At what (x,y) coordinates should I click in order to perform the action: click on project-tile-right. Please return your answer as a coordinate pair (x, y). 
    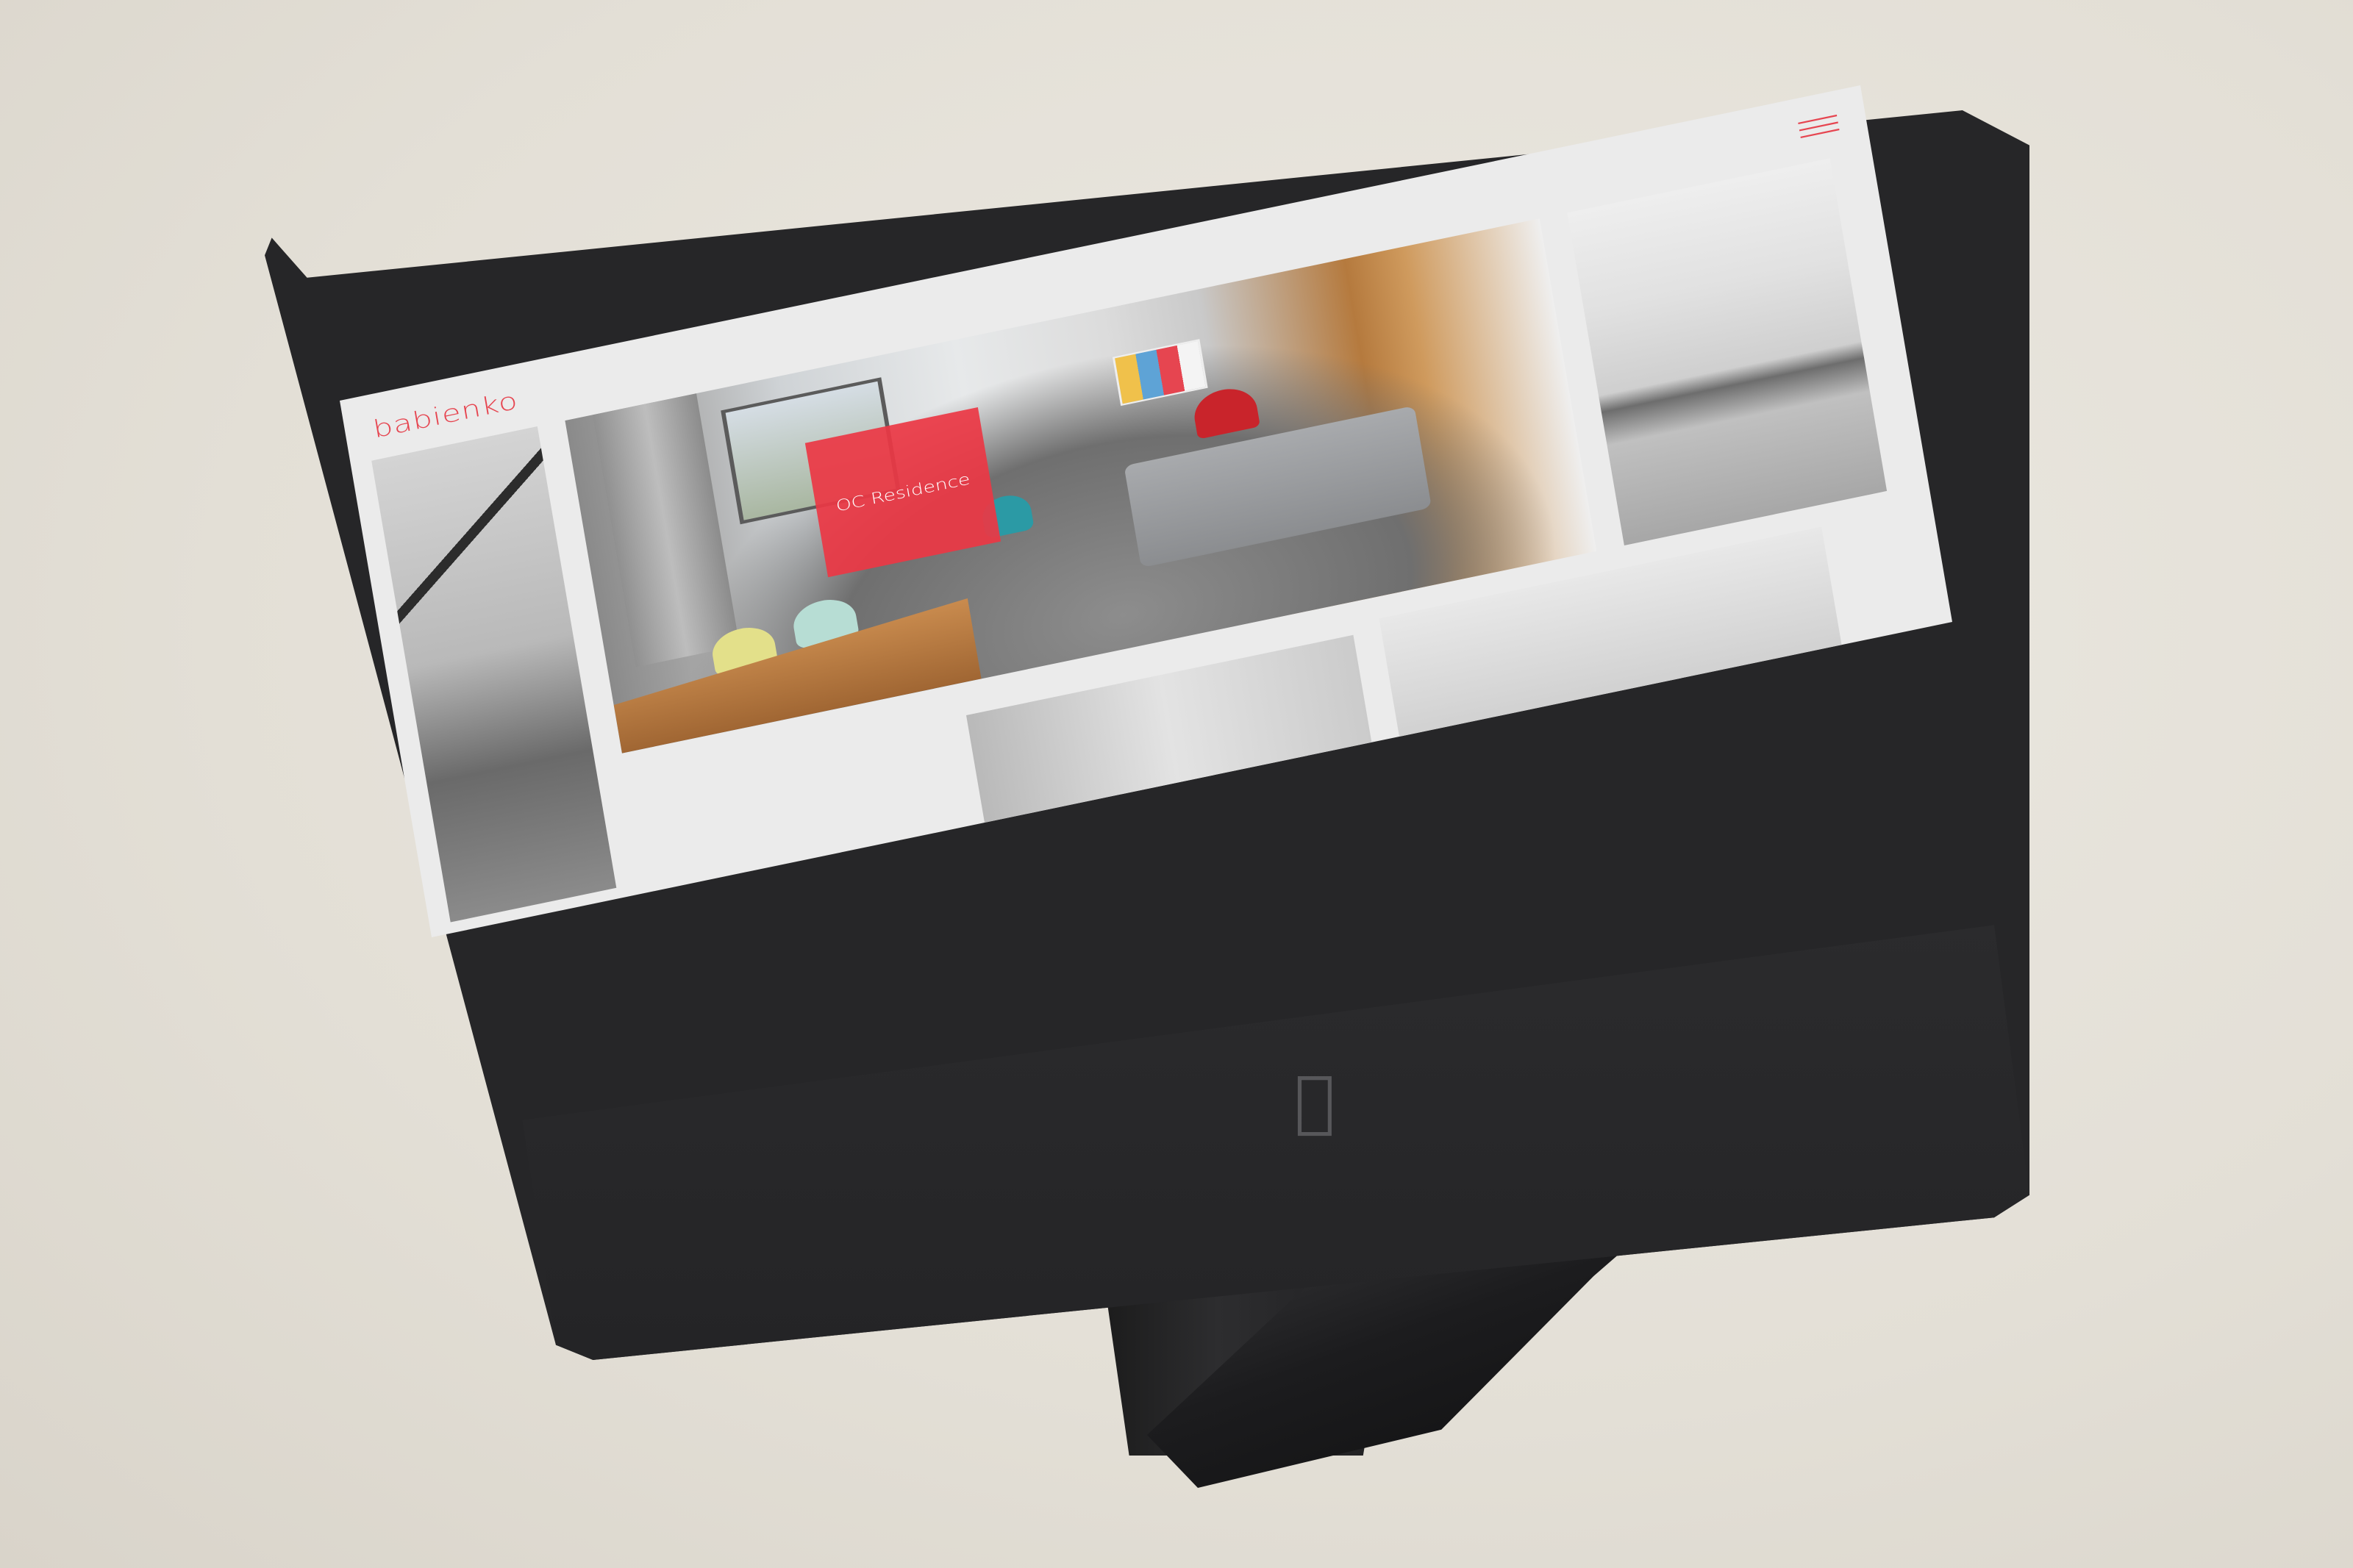
    Looking at the image, I should click on (1727, 352).